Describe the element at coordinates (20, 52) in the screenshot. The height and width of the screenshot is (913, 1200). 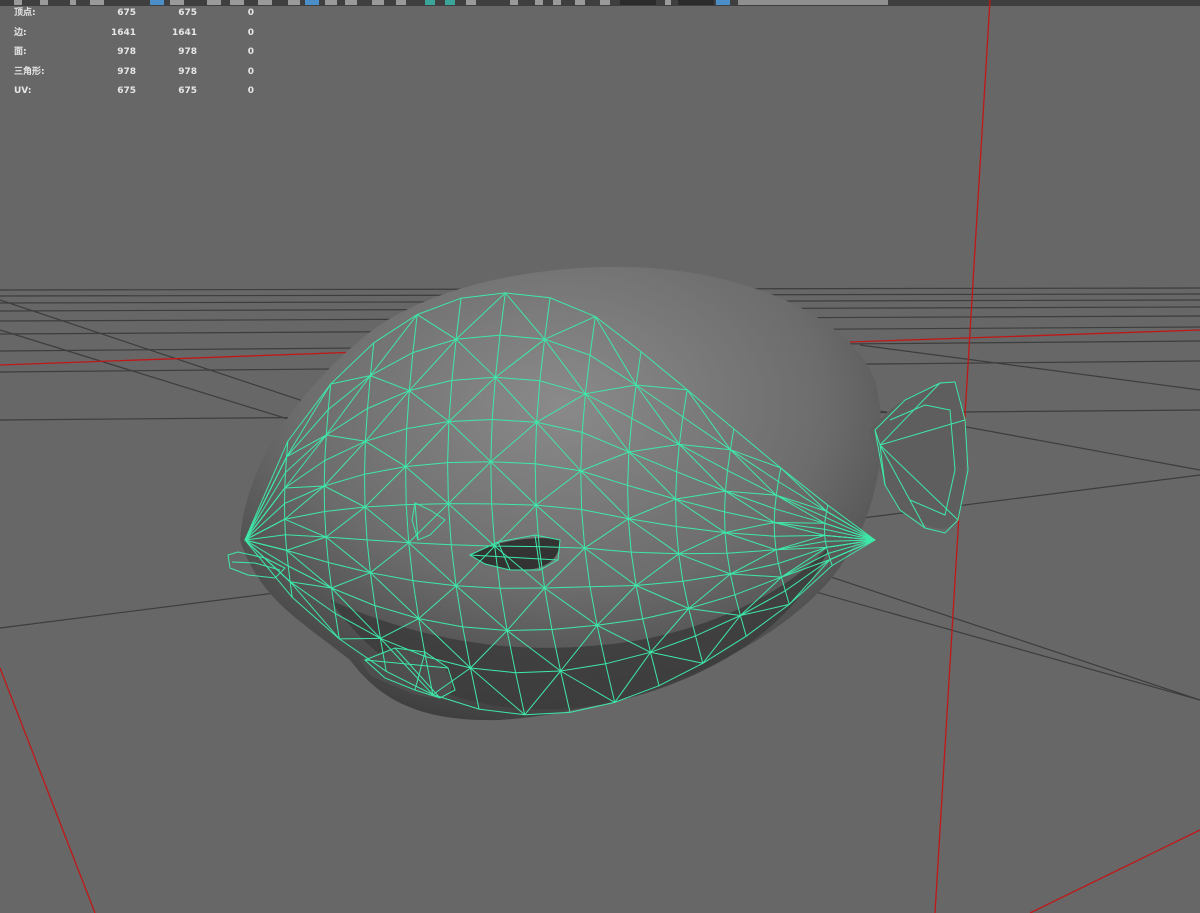
I see `hud-label: 面:` at that location.